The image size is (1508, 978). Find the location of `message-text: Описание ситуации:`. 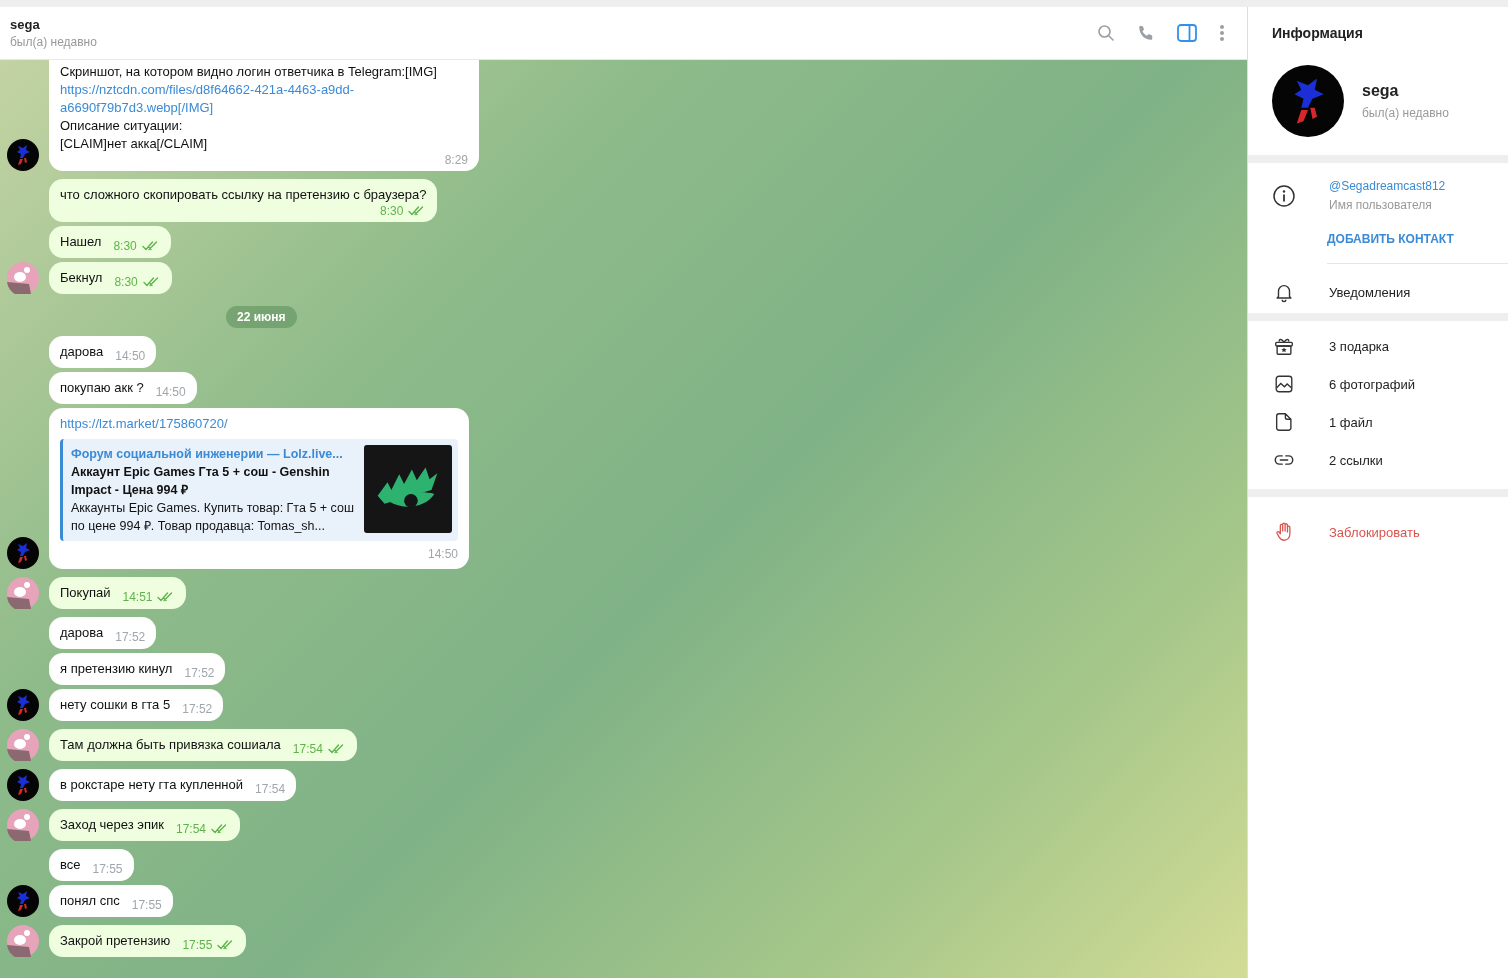

message-text: Описание ситуации: is located at coordinates (122, 126).